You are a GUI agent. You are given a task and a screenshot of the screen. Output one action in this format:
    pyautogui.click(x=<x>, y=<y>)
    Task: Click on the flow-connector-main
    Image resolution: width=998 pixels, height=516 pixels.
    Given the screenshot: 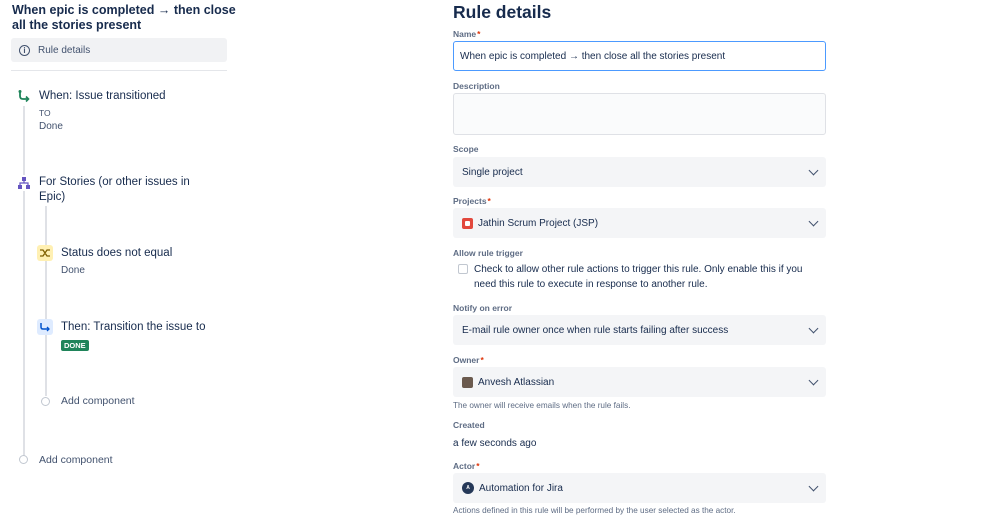 What is the action you would take?
    pyautogui.click(x=24, y=281)
    